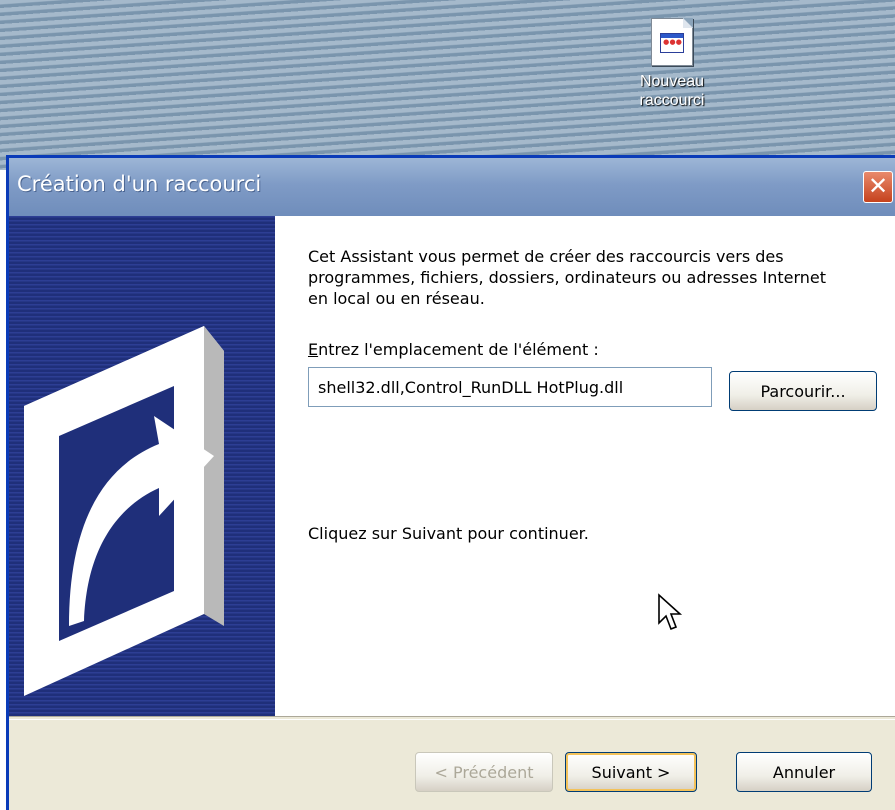 This screenshot has height=810, width=895. What do you see at coordinates (313, 349) in the screenshot?
I see `location-label-accelerator: E` at bounding box center [313, 349].